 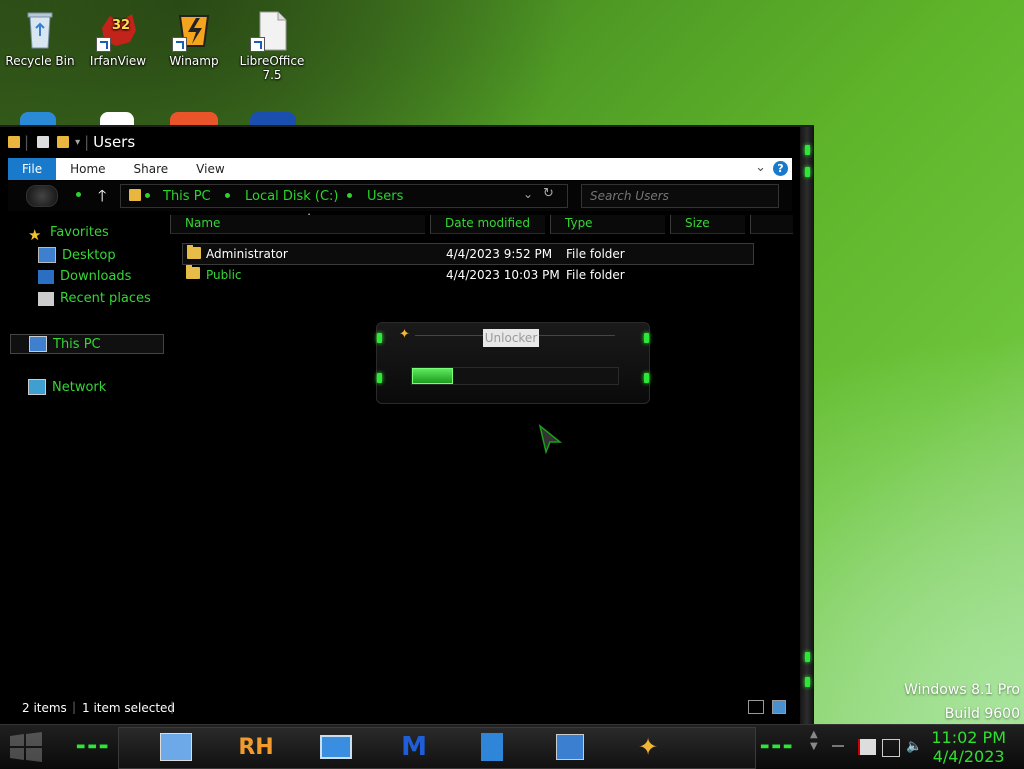 What do you see at coordinates (756, 707) in the screenshot?
I see `details-view-icon` at bounding box center [756, 707].